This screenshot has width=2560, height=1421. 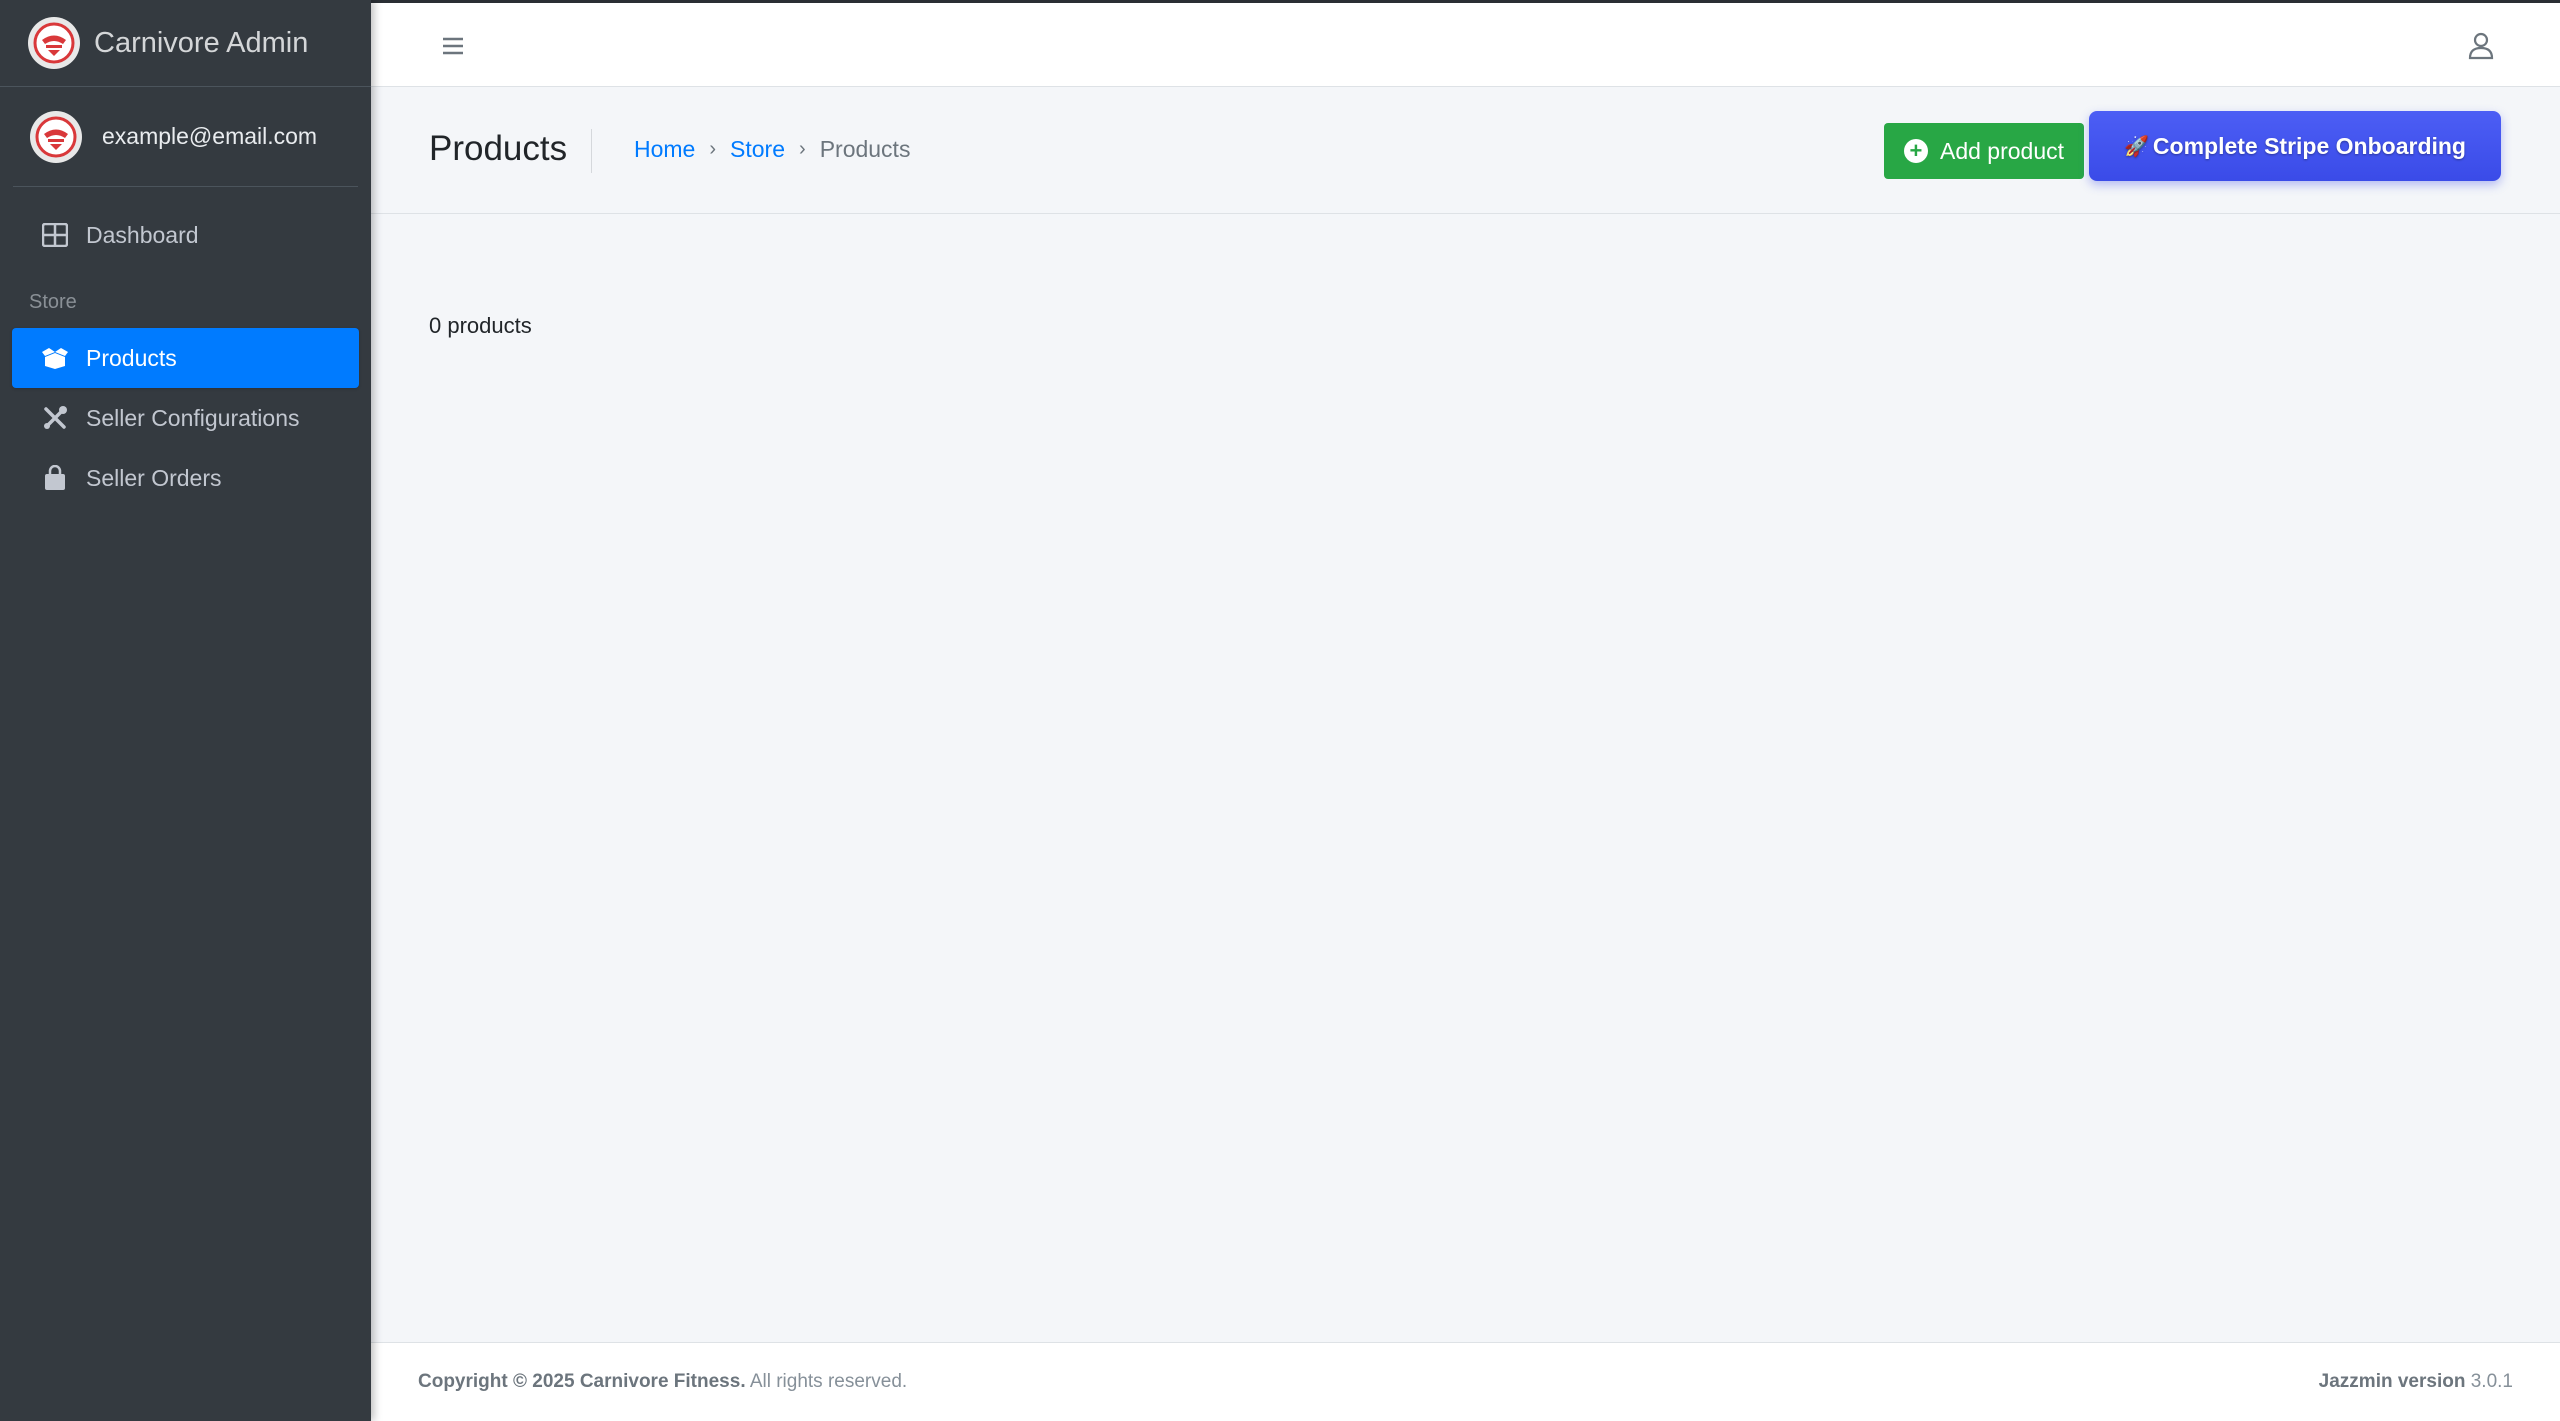 What do you see at coordinates (2392, 1381) in the screenshot?
I see `version-label: Jazzmin version` at bounding box center [2392, 1381].